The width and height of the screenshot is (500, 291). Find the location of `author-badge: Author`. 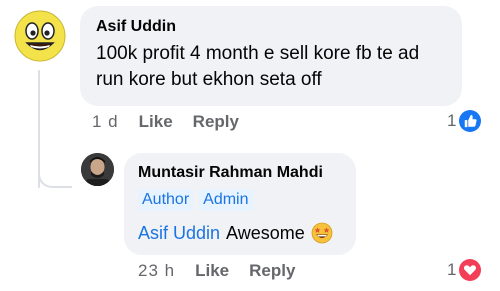

author-badge: Author is located at coordinates (166, 200).